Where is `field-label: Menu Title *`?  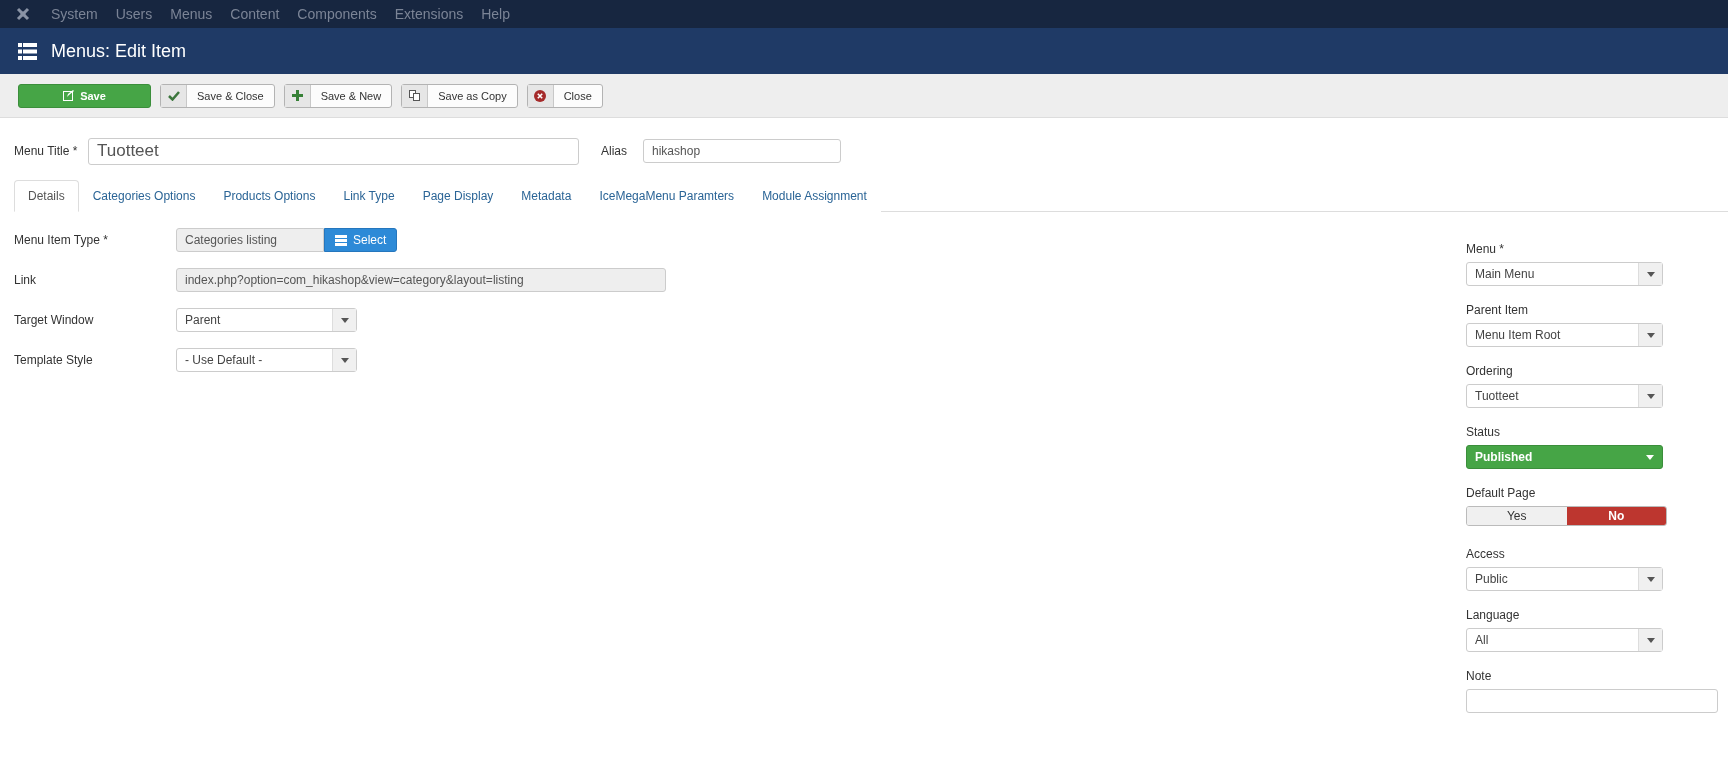 field-label: Menu Title * is located at coordinates (46, 151).